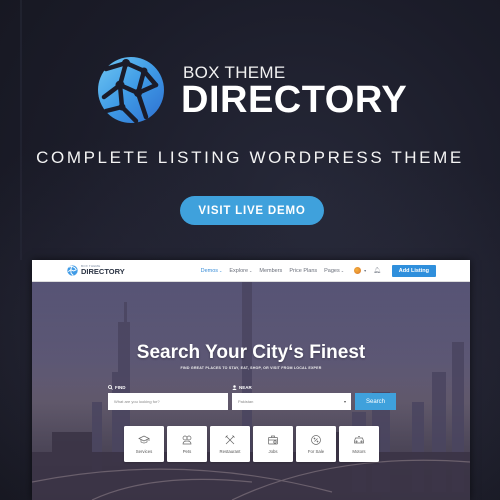 The height and width of the screenshot is (500, 500). I want to click on tagline: COMPLETE LISTING WORDPRESS THEME, so click(250, 157).